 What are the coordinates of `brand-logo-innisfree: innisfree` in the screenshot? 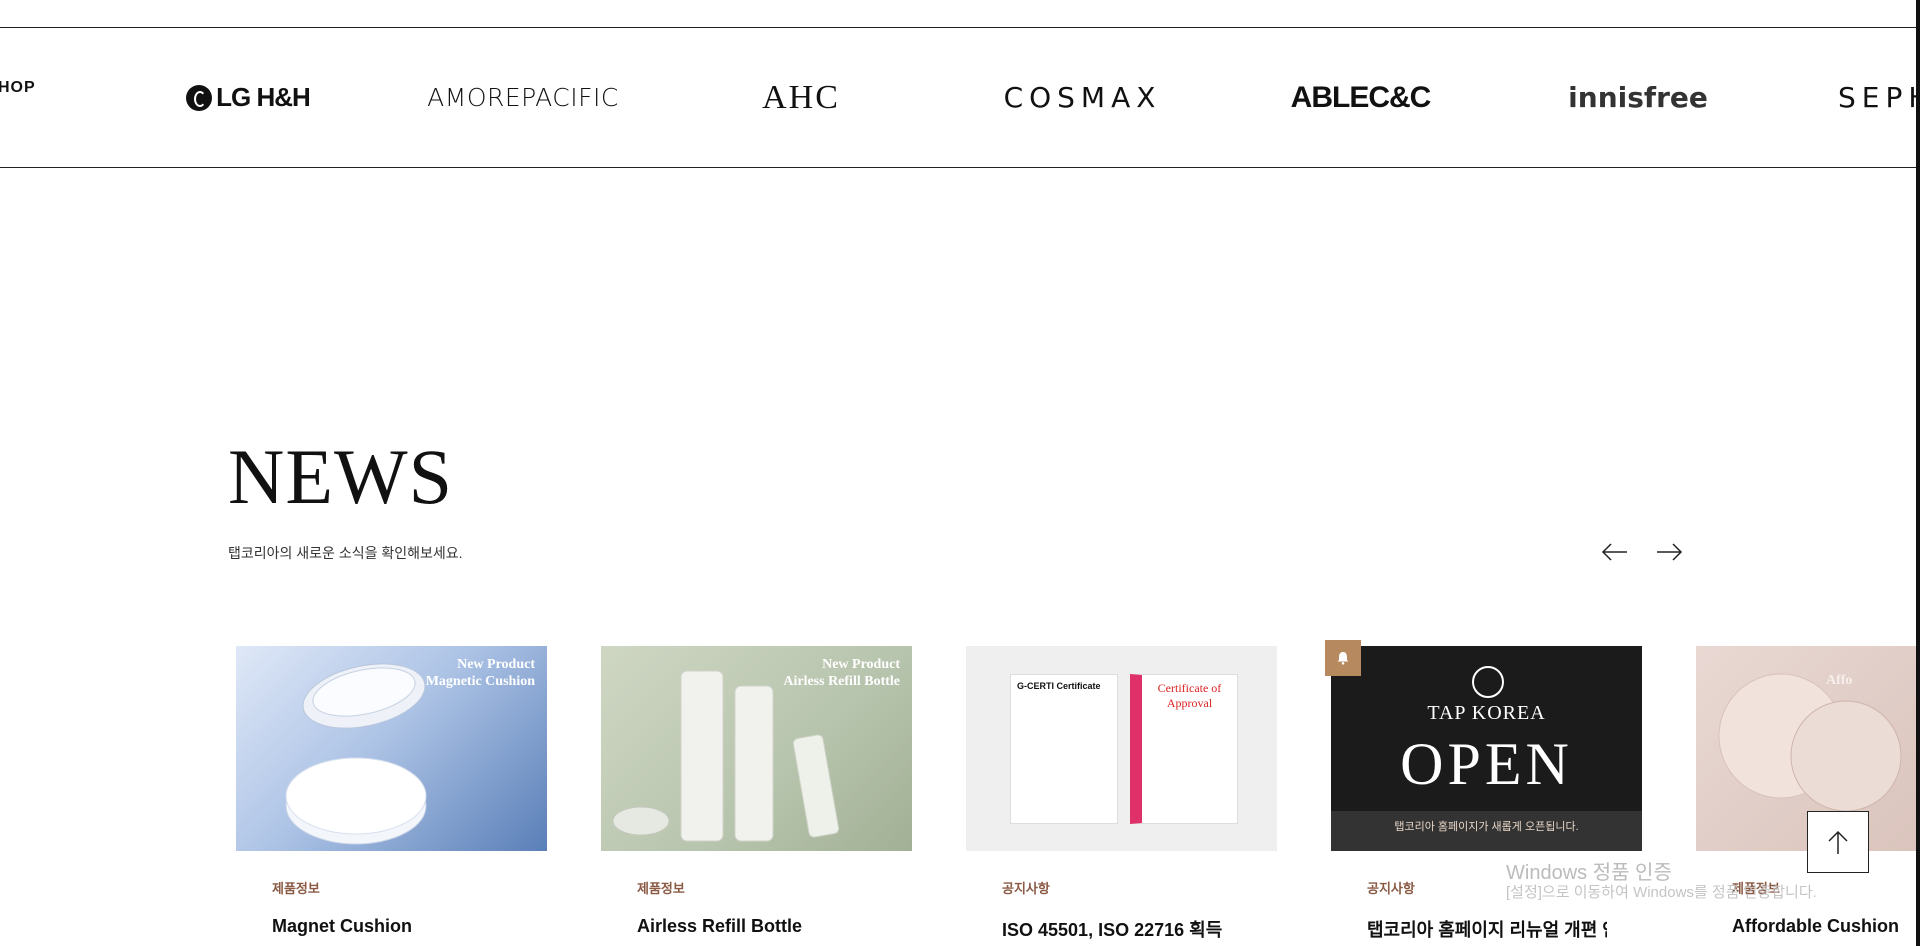 It's located at (1638, 97).